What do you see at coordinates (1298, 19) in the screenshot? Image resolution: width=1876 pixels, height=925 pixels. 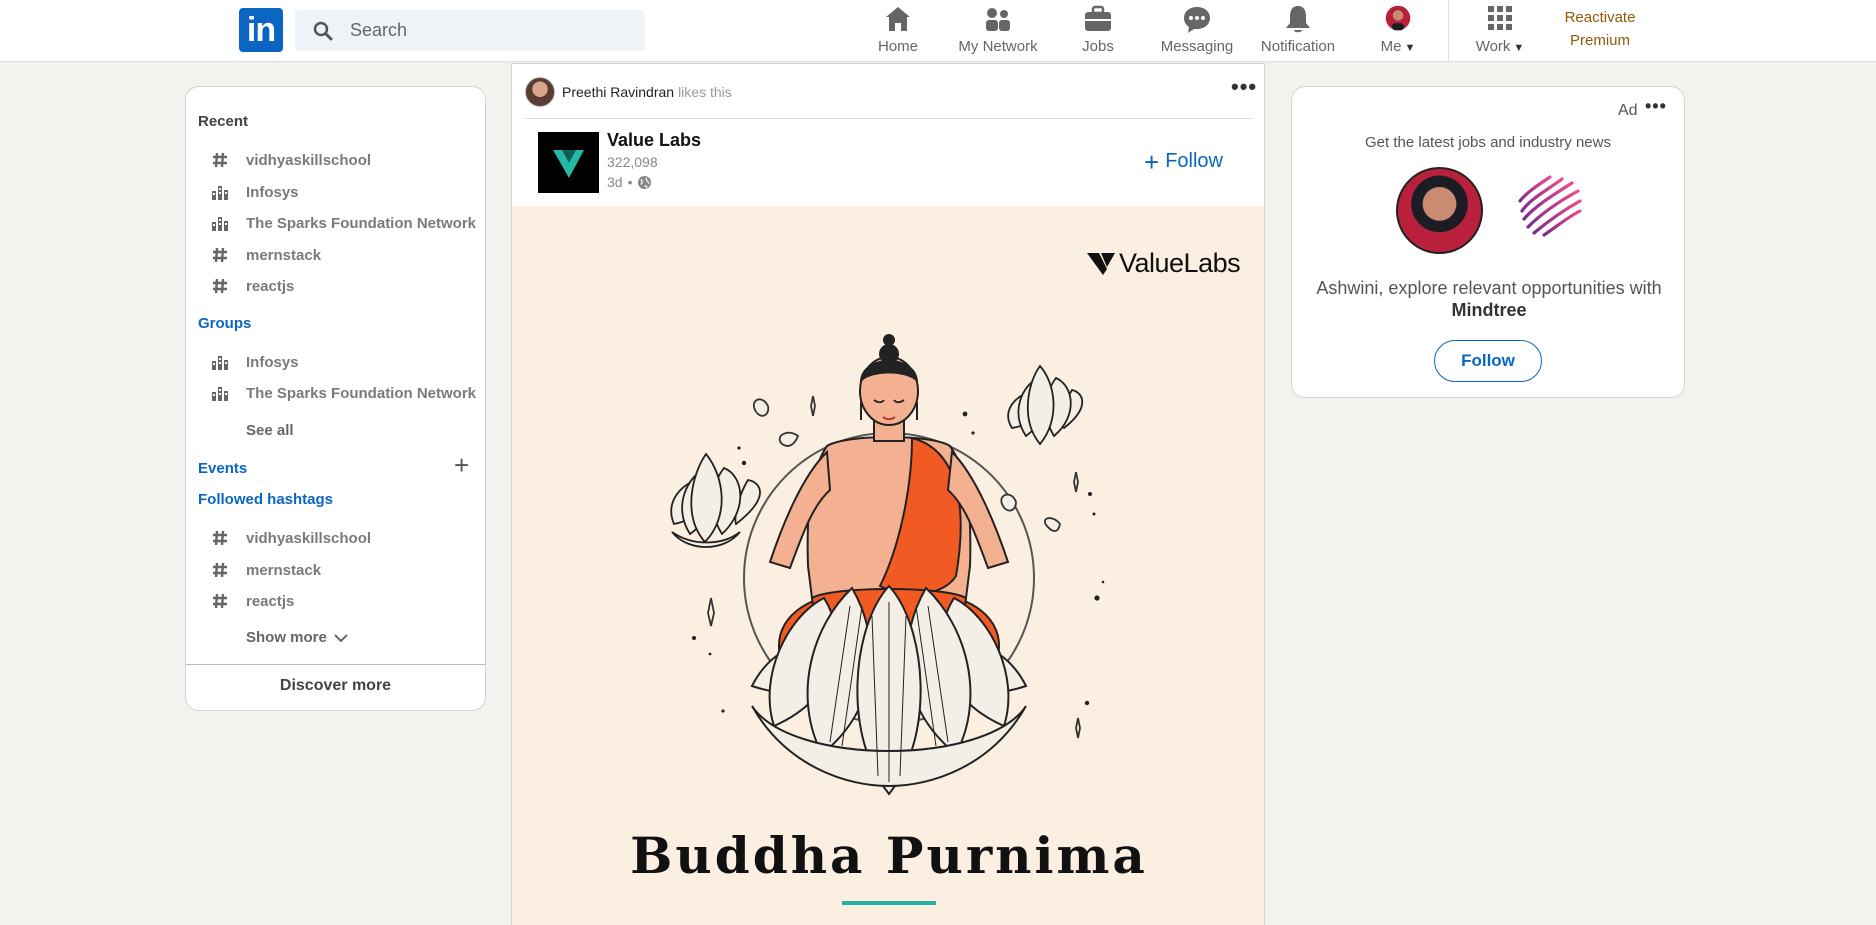 I see `bell-icon` at bounding box center [1298, 19].